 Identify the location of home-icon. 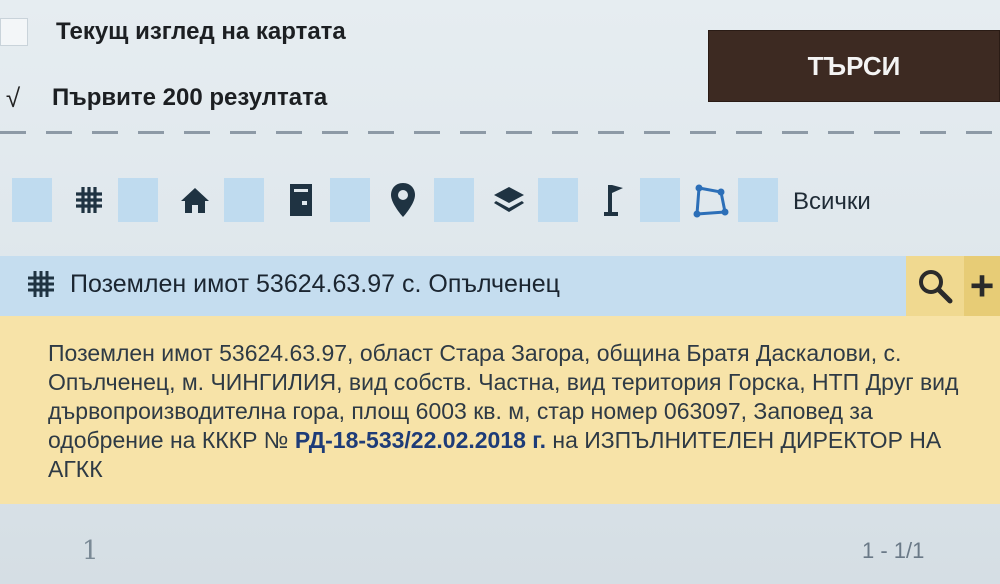
(195, 200).